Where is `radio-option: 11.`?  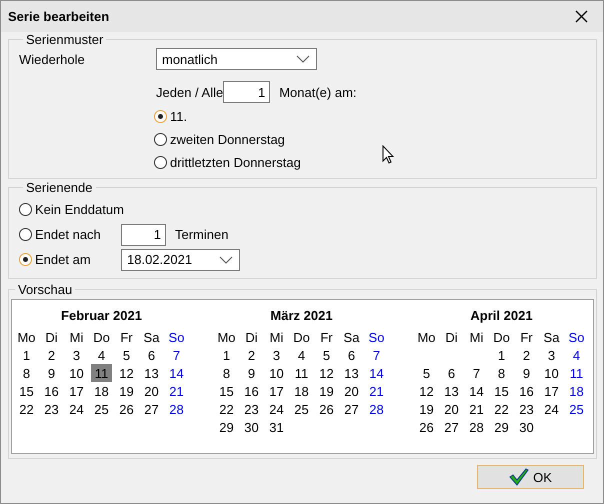 radio-option: 11. is located at coordinates (171, 116).